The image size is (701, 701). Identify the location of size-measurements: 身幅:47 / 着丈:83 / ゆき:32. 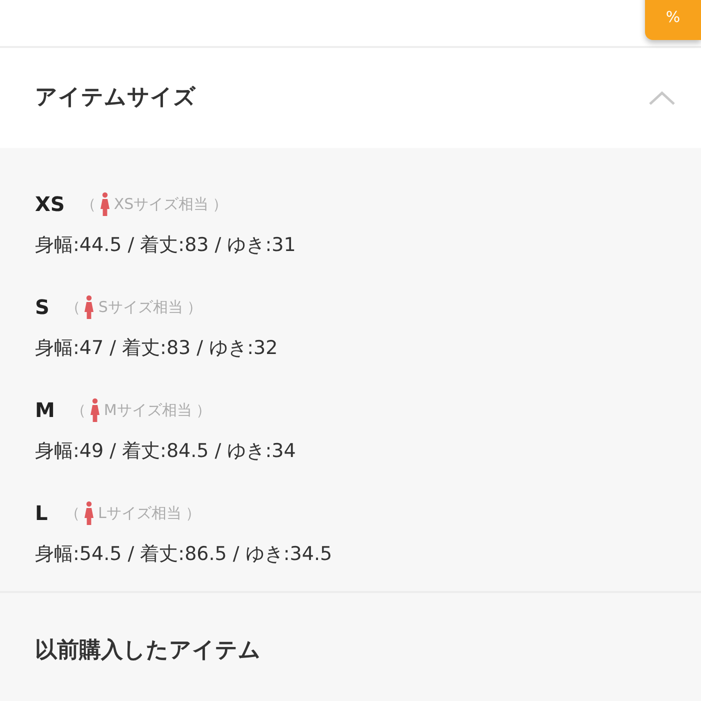
(157, 348).